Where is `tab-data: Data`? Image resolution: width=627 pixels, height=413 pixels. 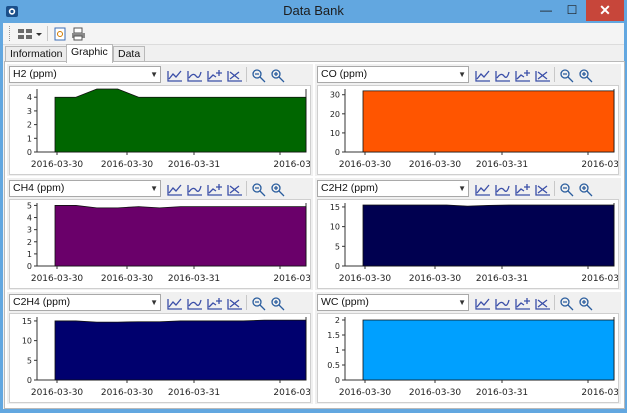
tab-data: Data is located at coordinates (129, 54).